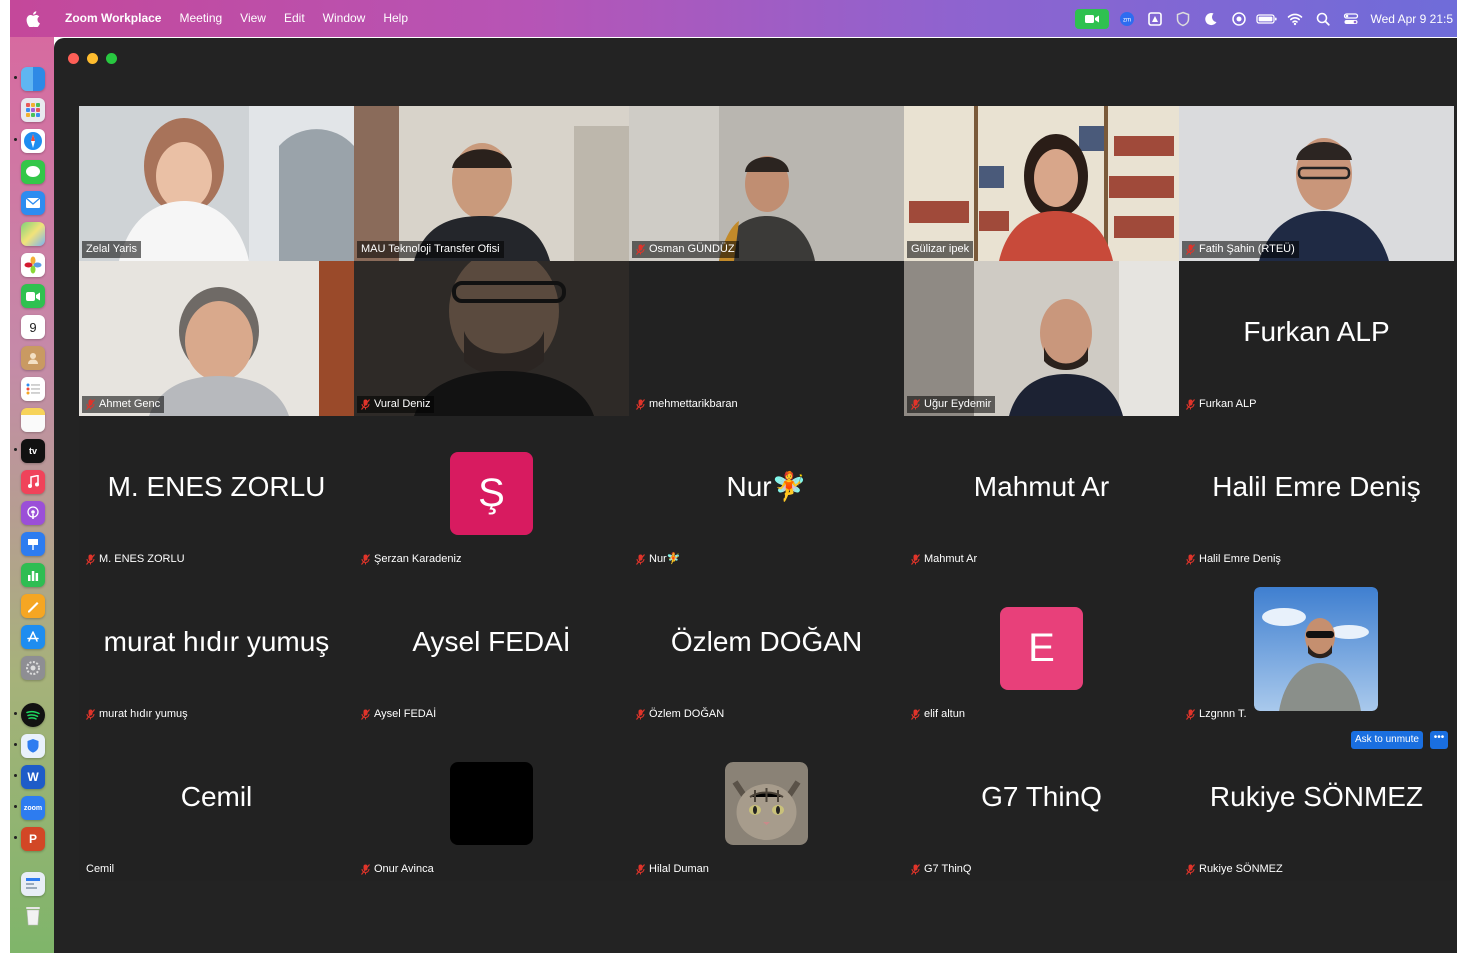  I want to click on ask-to-unmute-button: Ask to unmute, so click(1387, 740).